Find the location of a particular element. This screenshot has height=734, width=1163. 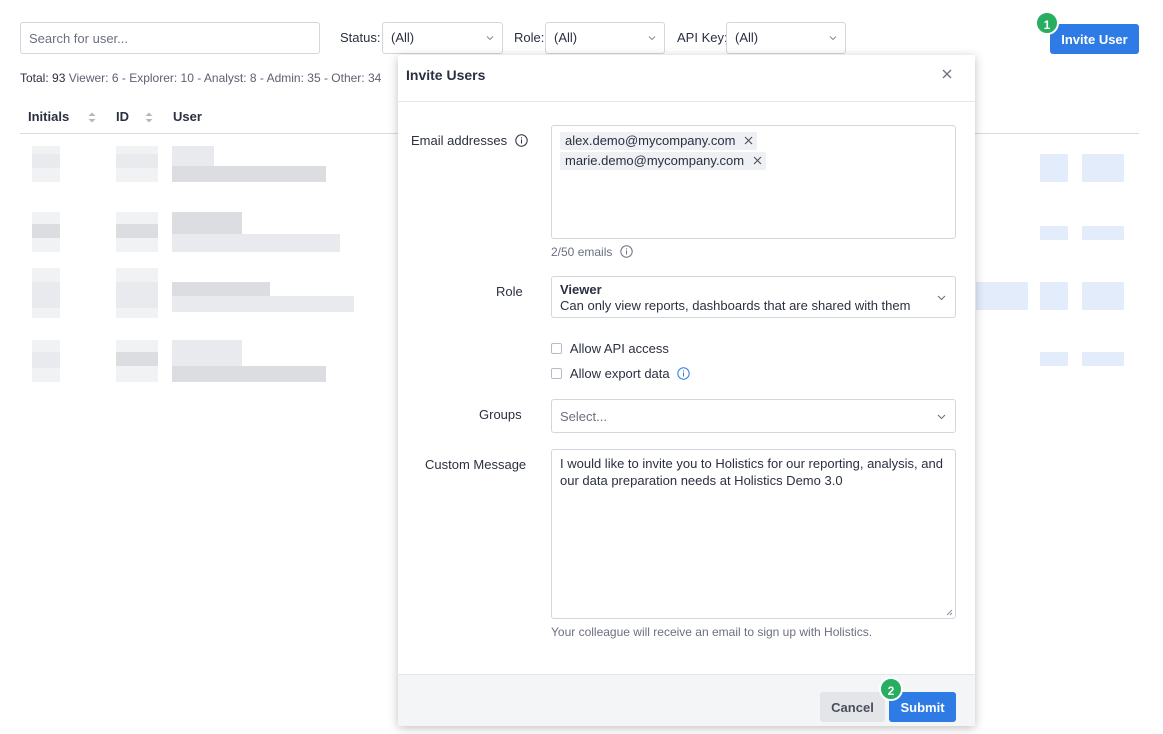

step-2-badge: 2 is located at coordinates (891, 689).